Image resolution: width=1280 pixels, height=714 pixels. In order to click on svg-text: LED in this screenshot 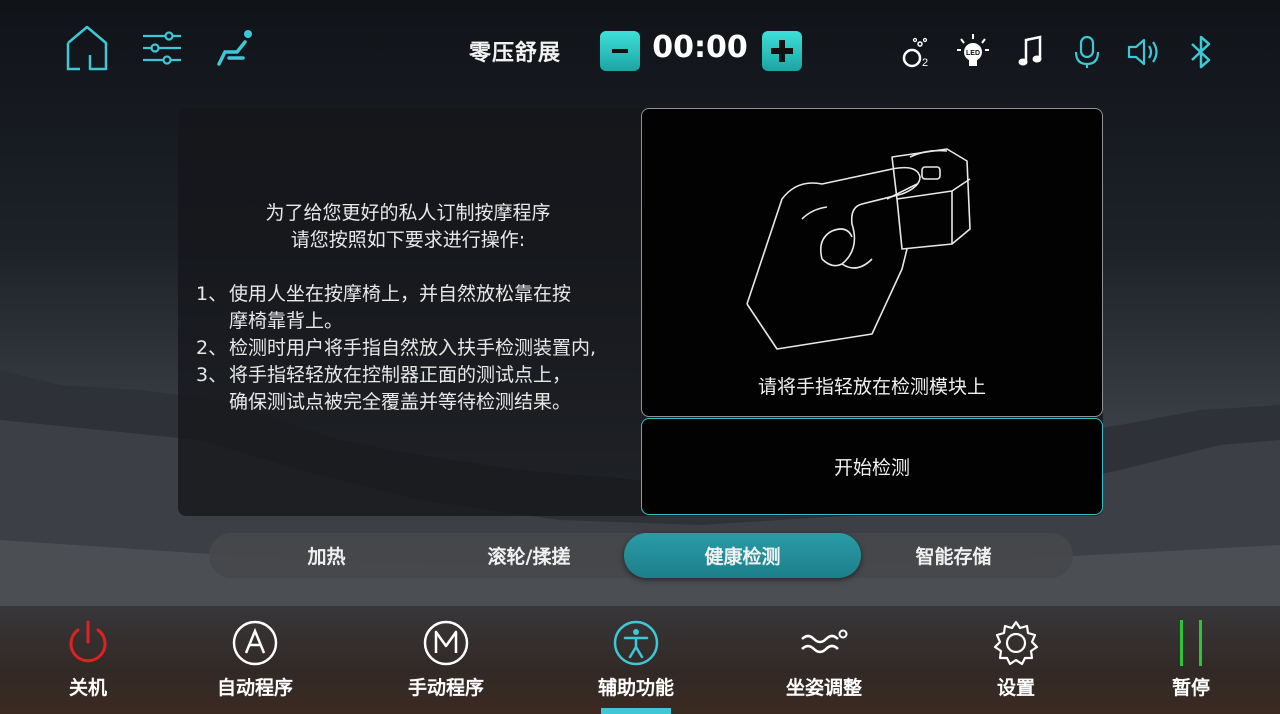, I will do `click(973, 53)`.